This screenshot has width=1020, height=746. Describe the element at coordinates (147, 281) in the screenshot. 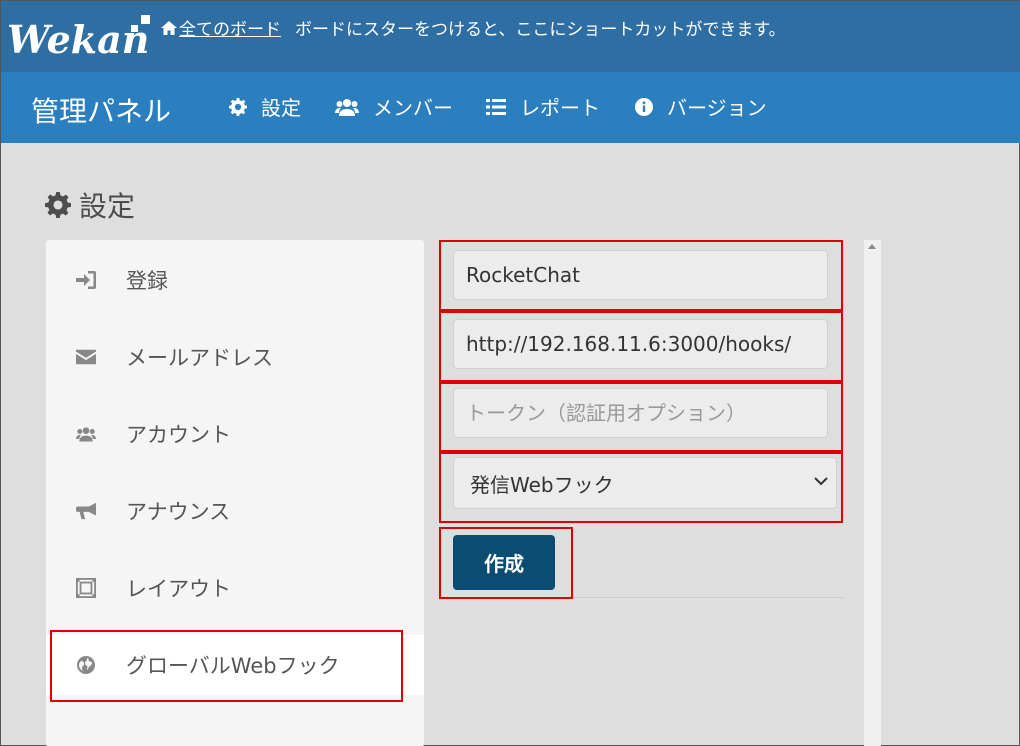

I see `sidebar-item-label: 登録` at that location.